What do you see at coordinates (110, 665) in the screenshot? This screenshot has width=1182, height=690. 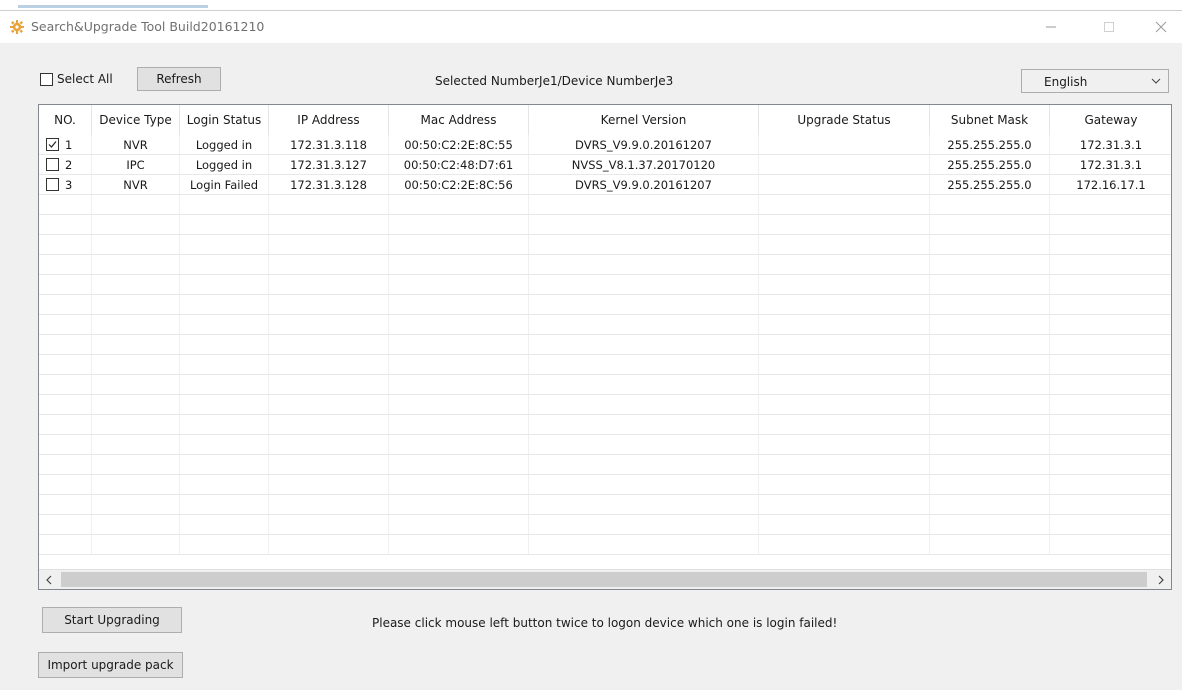 I see `import-upgrade-pack-button: Import upgrade pack` at bounding box center [110, 665].